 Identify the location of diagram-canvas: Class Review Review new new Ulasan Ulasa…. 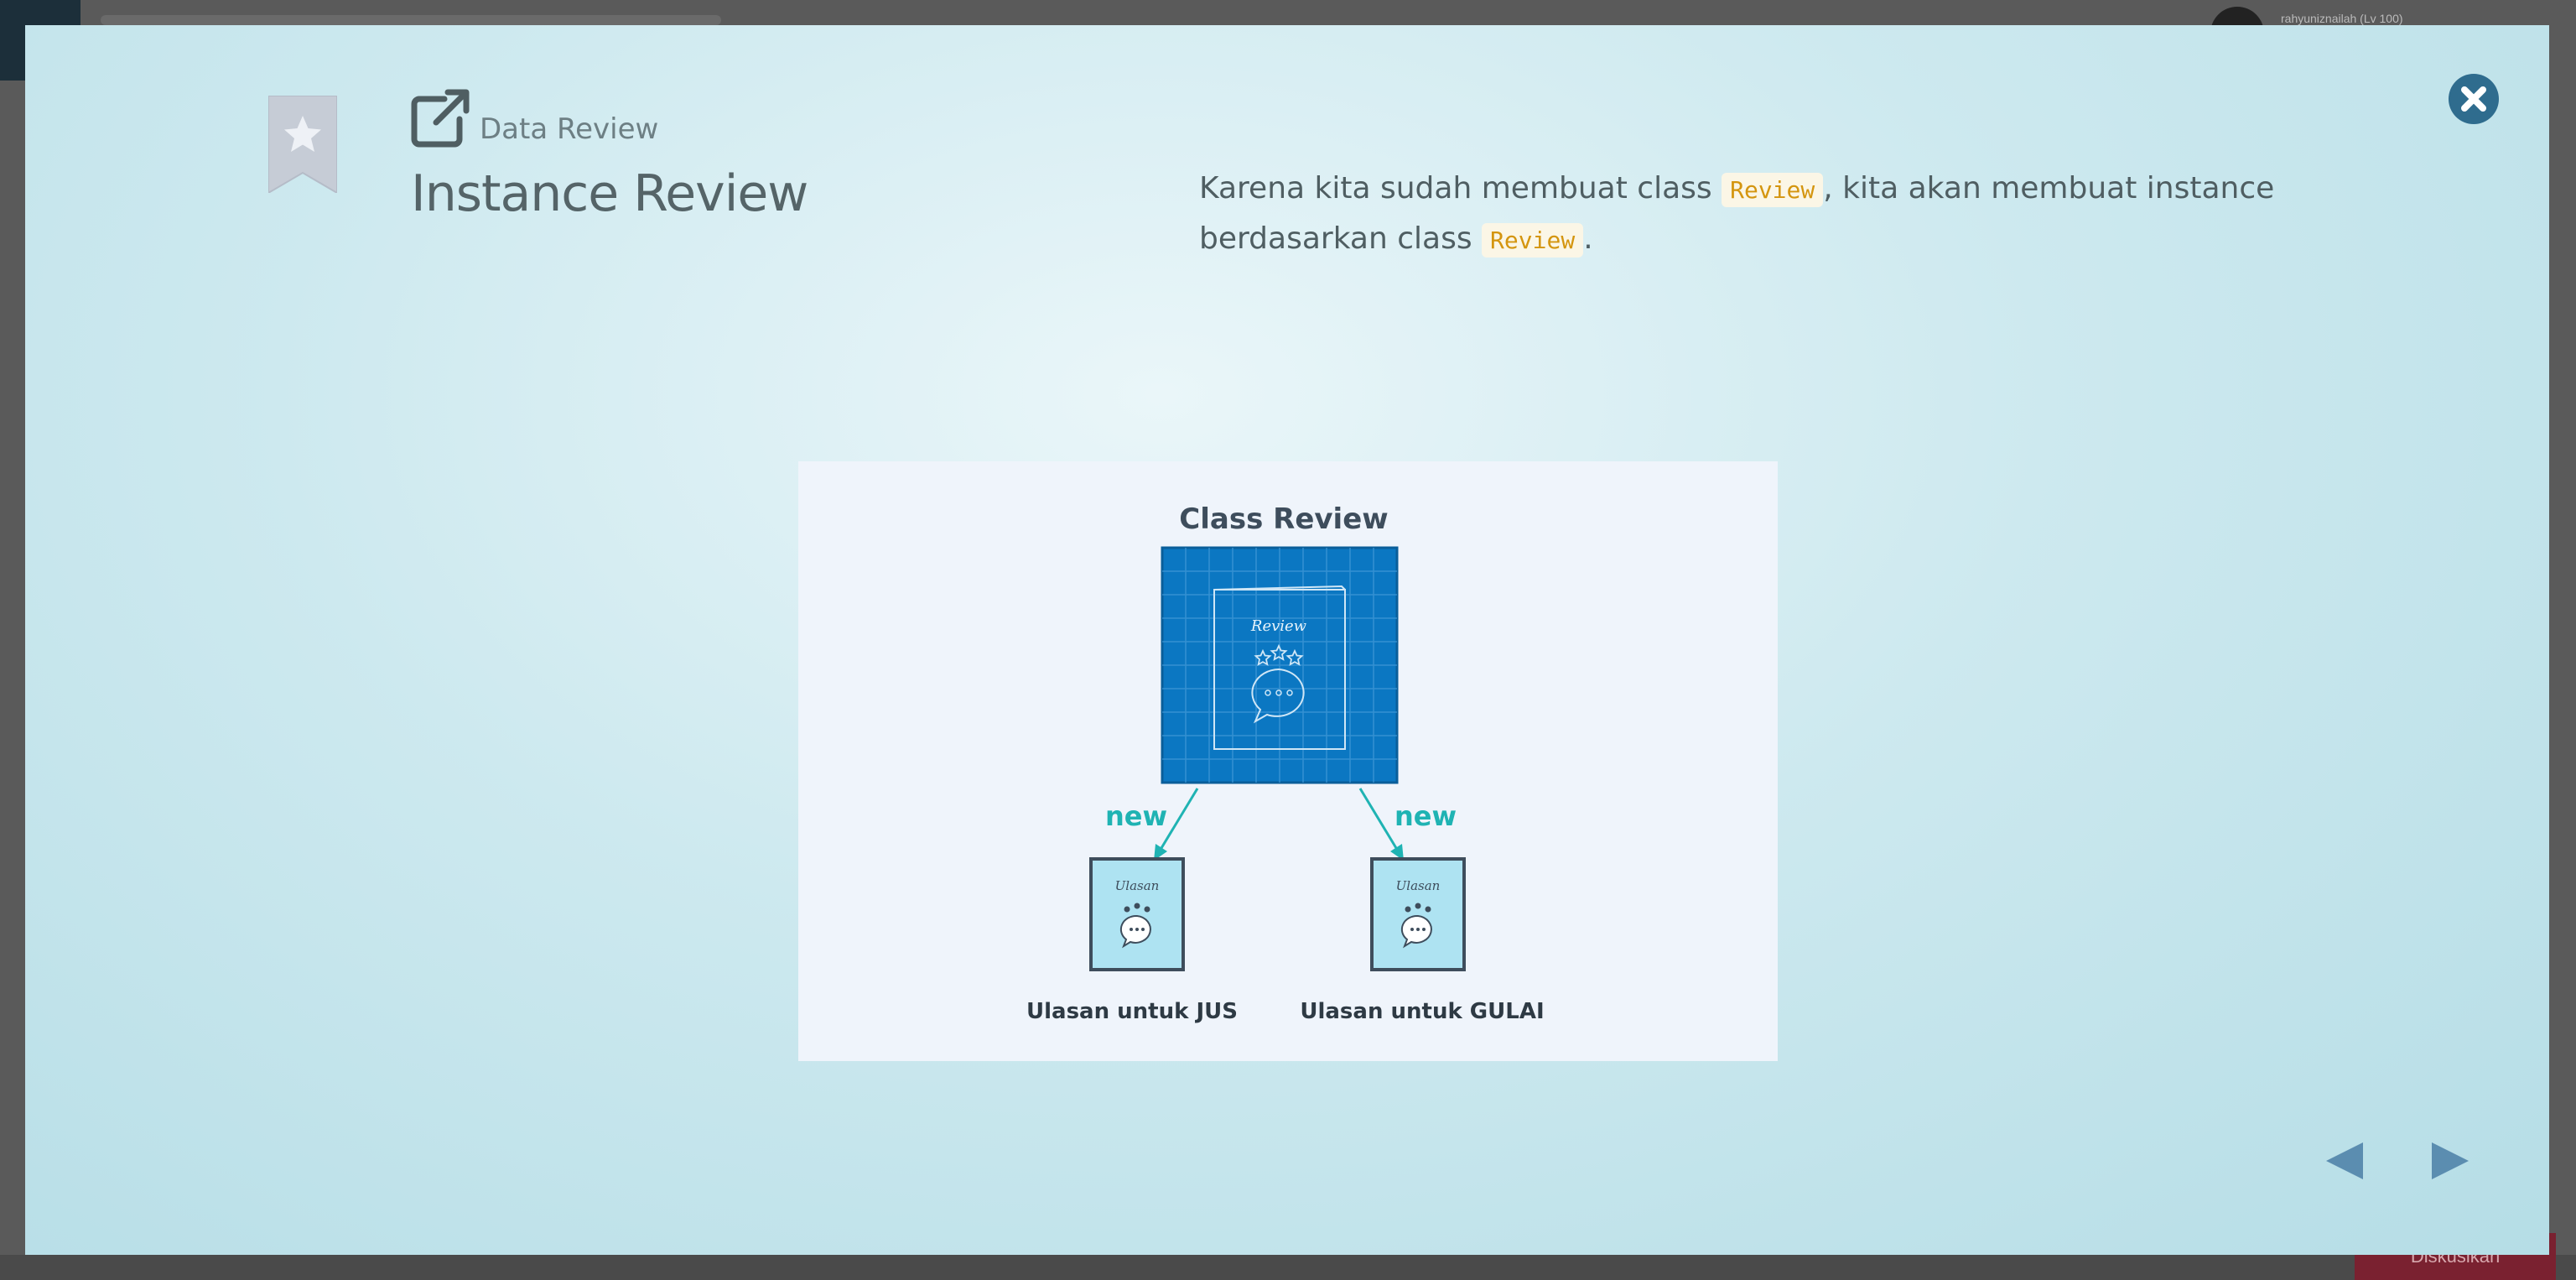
(1285, 763).